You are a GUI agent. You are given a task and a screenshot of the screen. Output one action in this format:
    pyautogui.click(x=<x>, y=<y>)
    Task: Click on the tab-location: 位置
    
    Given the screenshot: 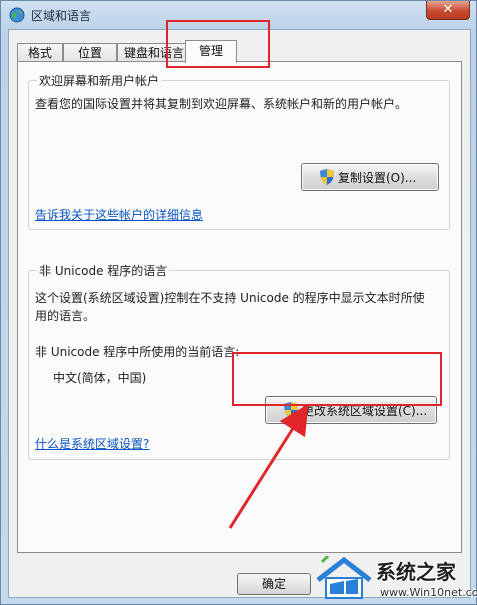 What is the action you would take?
    pyautogui.click(x=90, y=52)
    